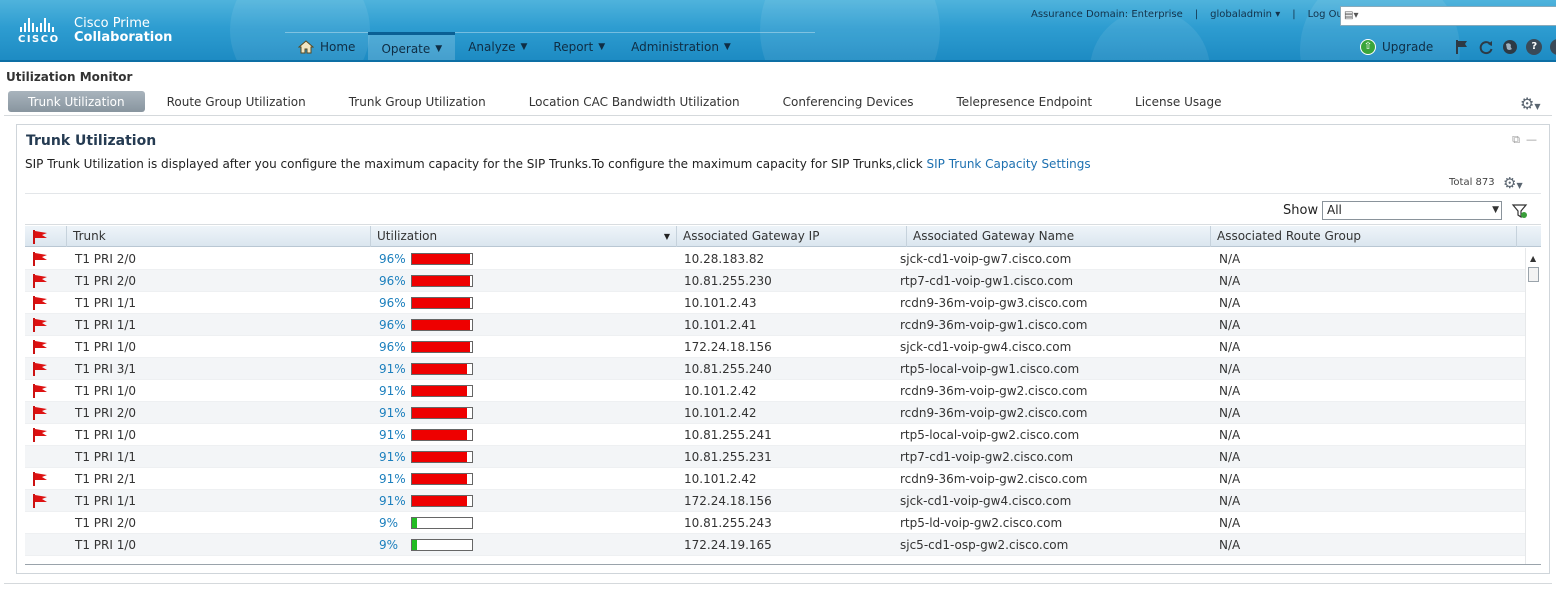  What do you see at coordinates (417, 101) in the screenshot?
I see `tab-trunk-group-utilization: Trunk Group Utilization` at bounding box center [417, 101].